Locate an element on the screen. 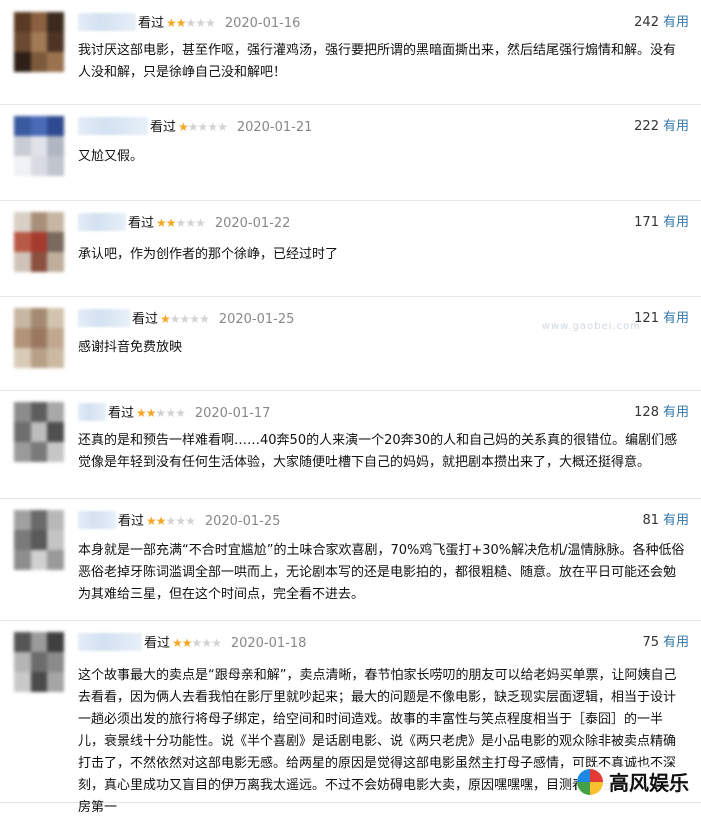 The height and width of the screenshot is (819, 701). vote-count: 81 is located at coordinates (650, 520).